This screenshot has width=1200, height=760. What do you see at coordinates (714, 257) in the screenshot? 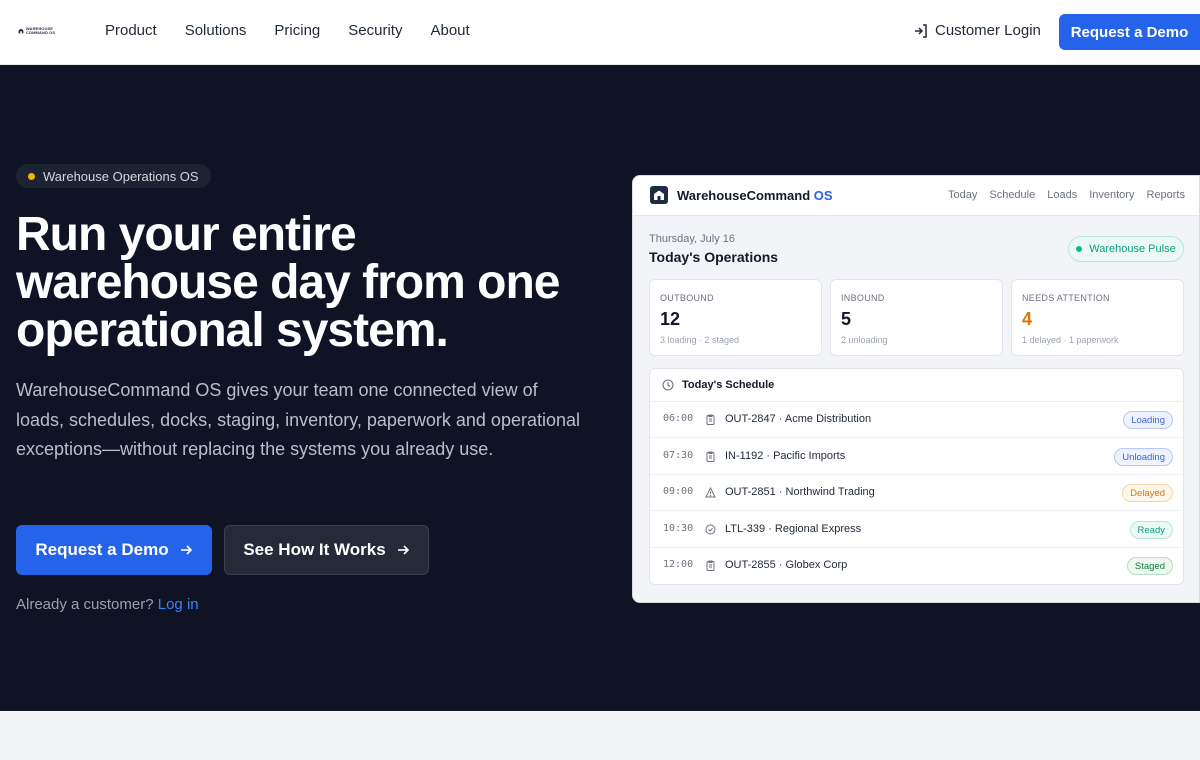
I see `dashboard-title: Today's Operations` at bounding box center [714, 257].